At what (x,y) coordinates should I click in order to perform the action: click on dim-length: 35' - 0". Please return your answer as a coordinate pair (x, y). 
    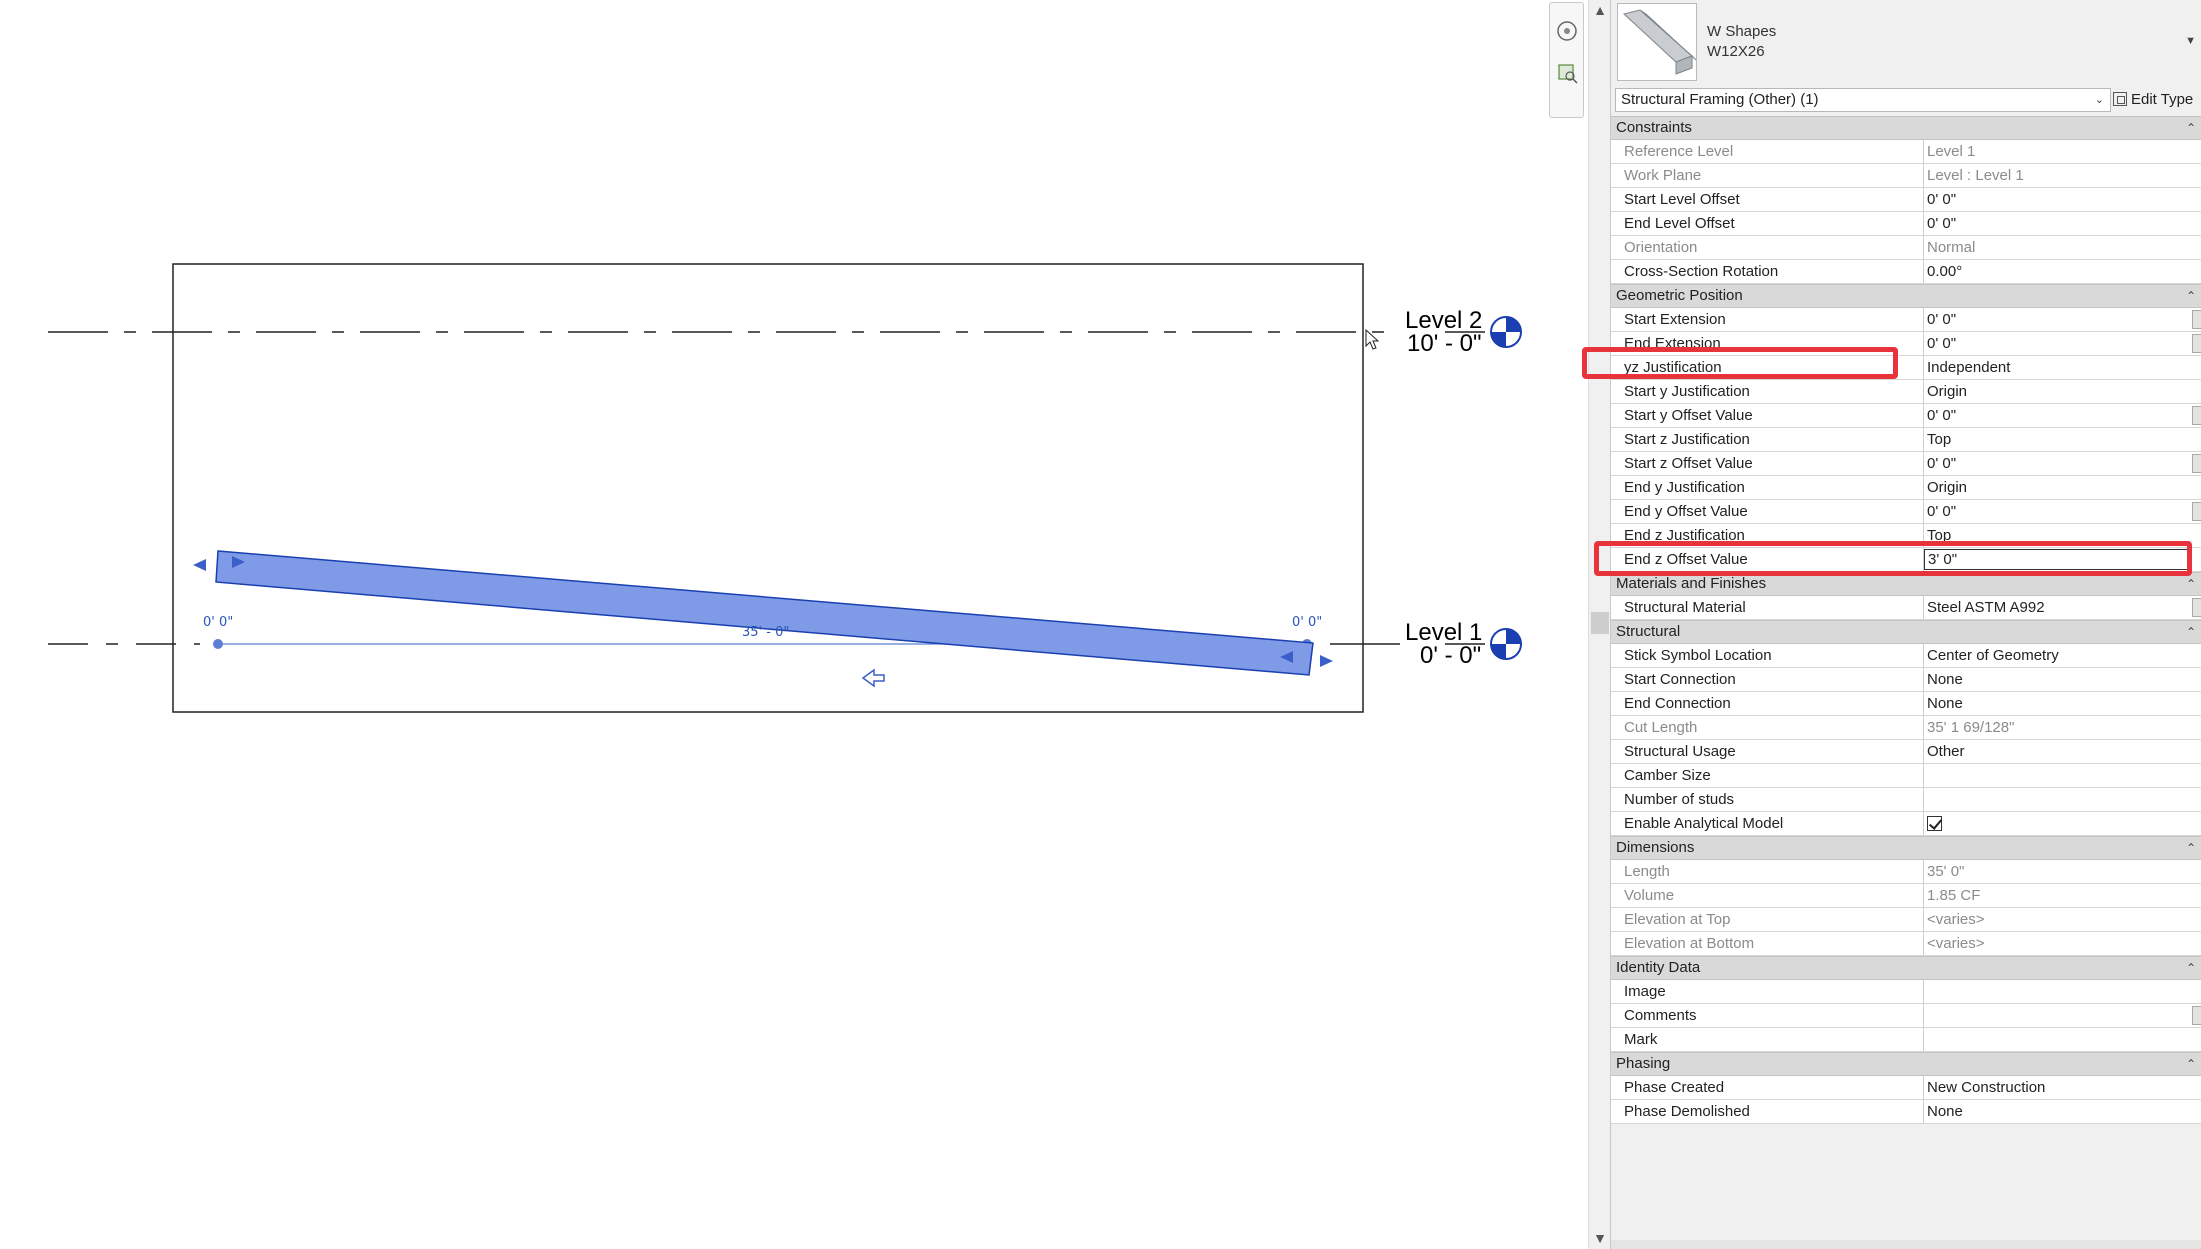
    Looking at the image, I should click on (765, 632).